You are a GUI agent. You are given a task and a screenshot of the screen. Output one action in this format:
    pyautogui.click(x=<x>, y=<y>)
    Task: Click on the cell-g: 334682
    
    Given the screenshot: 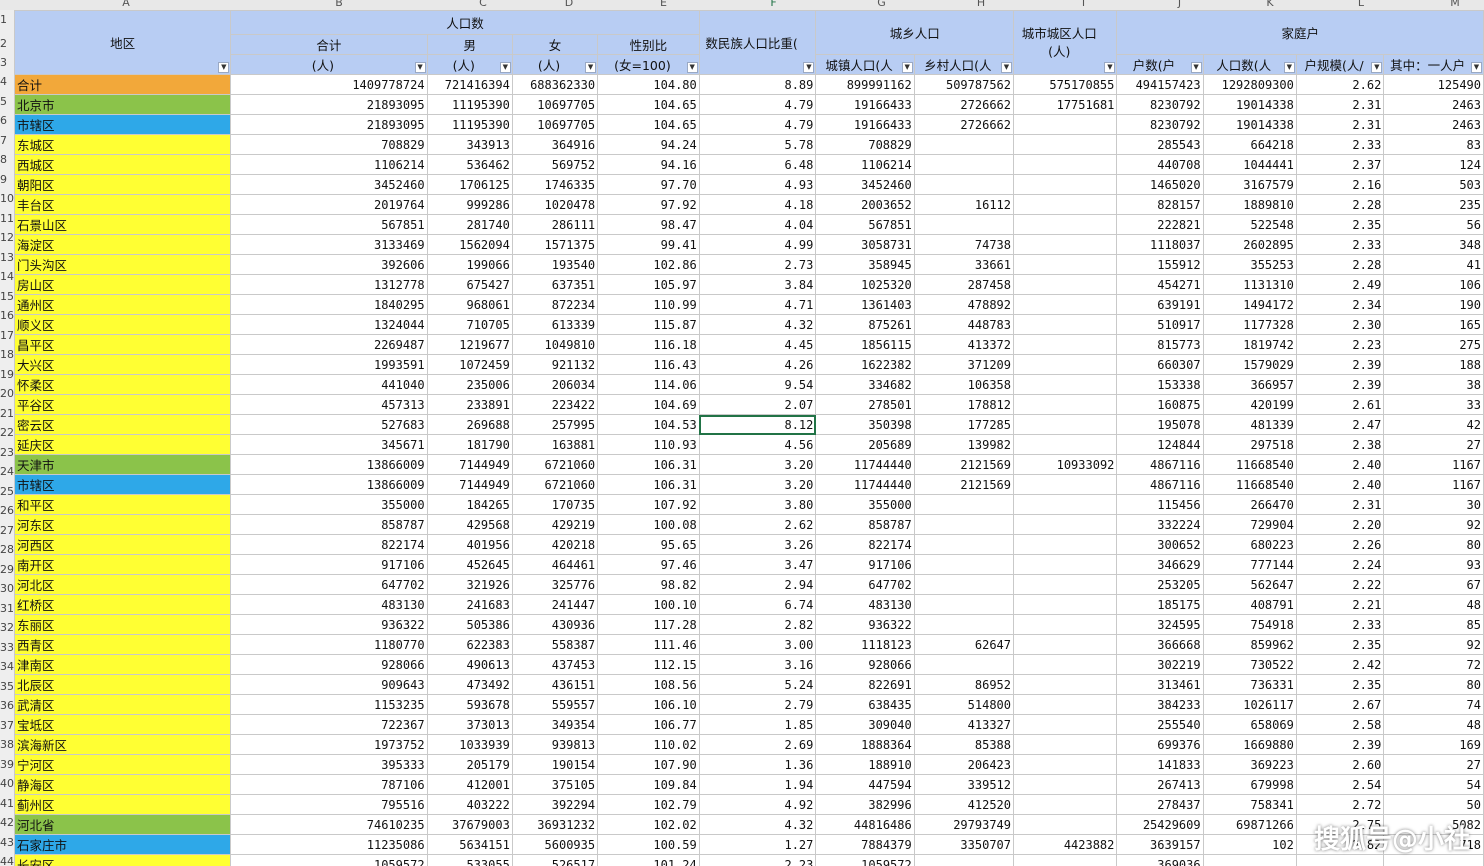 What is the action you would take?
    pyautogui.click(x=865, y=384)
    